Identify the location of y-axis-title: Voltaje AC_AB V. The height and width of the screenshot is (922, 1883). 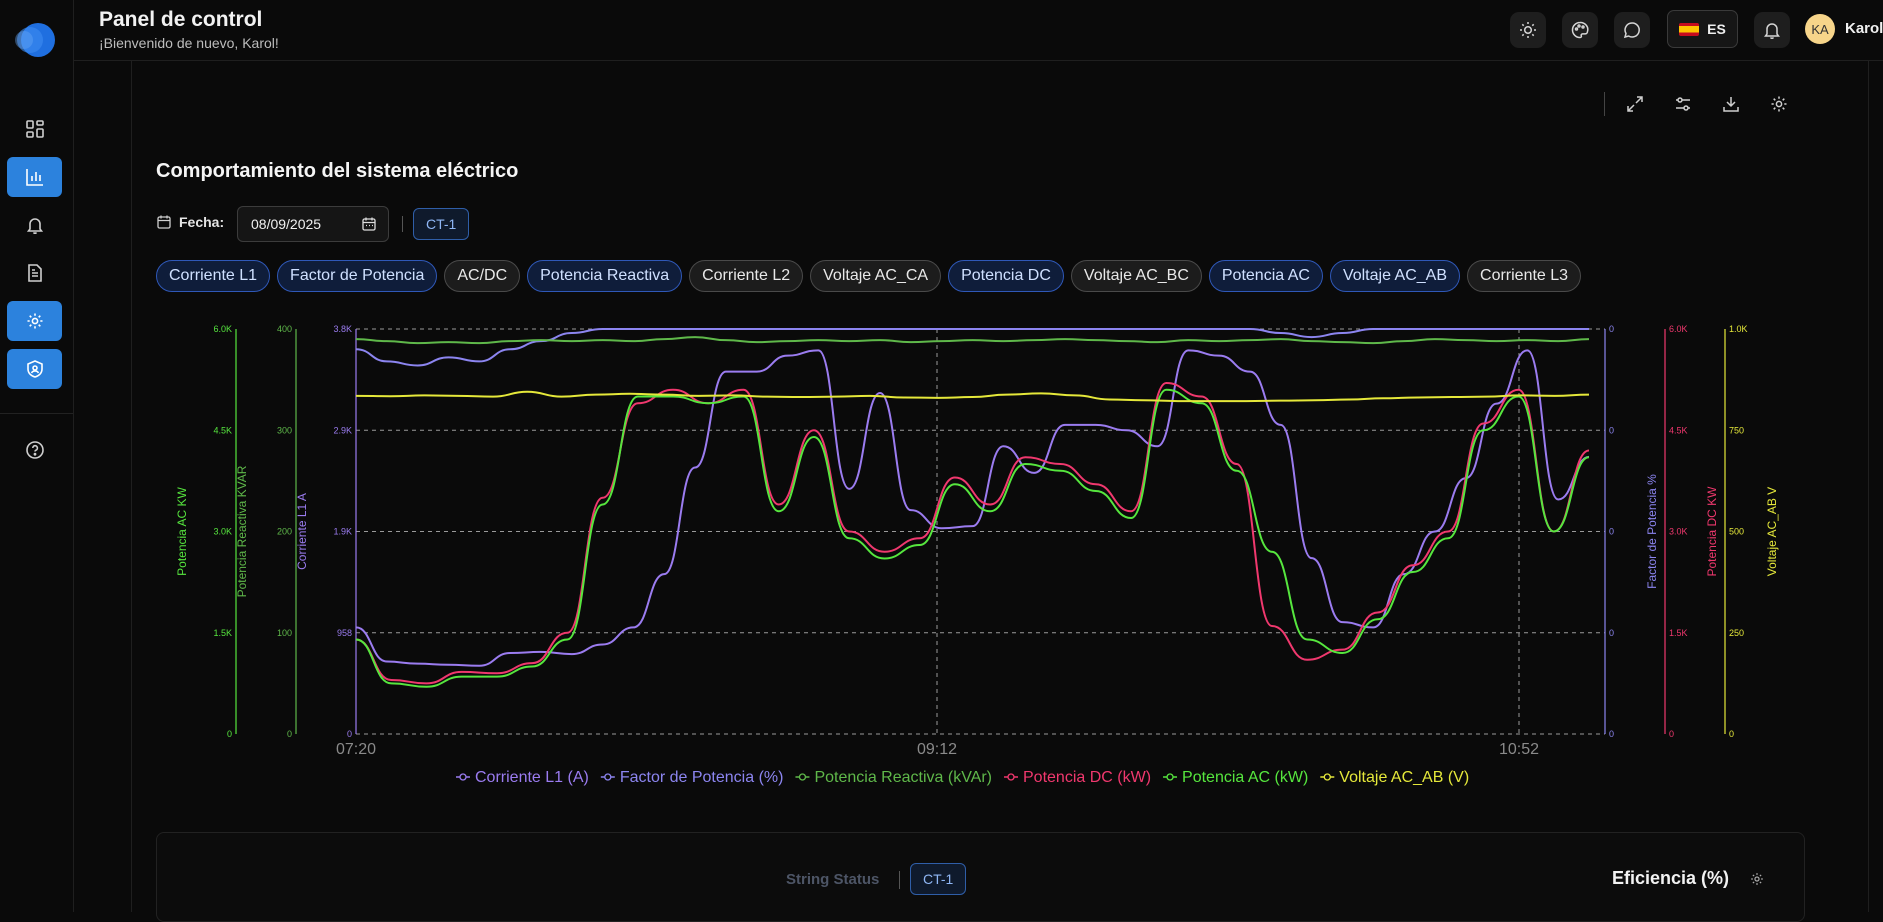
(1772, 531).